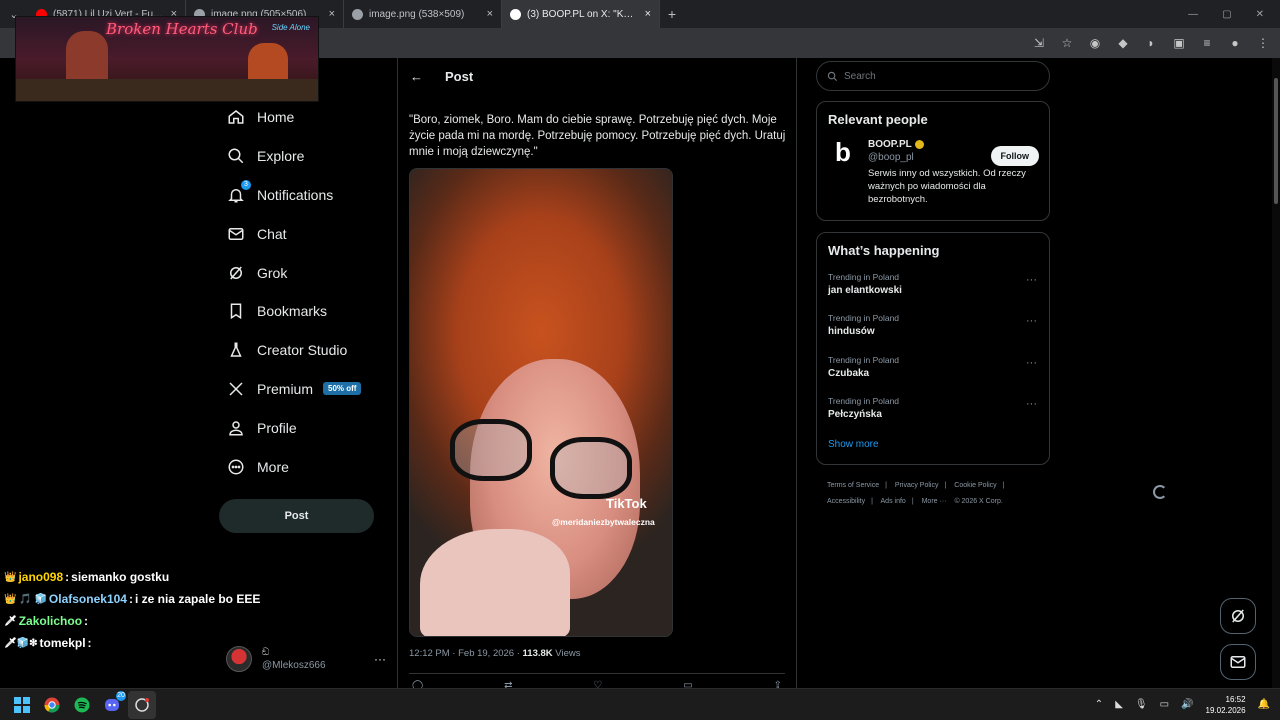 This screenshot has height=720, width=1280. What do you see at coordinates (236, 273) in the screenshot?
I see `grok-icon` at bounding box center [236, 273].